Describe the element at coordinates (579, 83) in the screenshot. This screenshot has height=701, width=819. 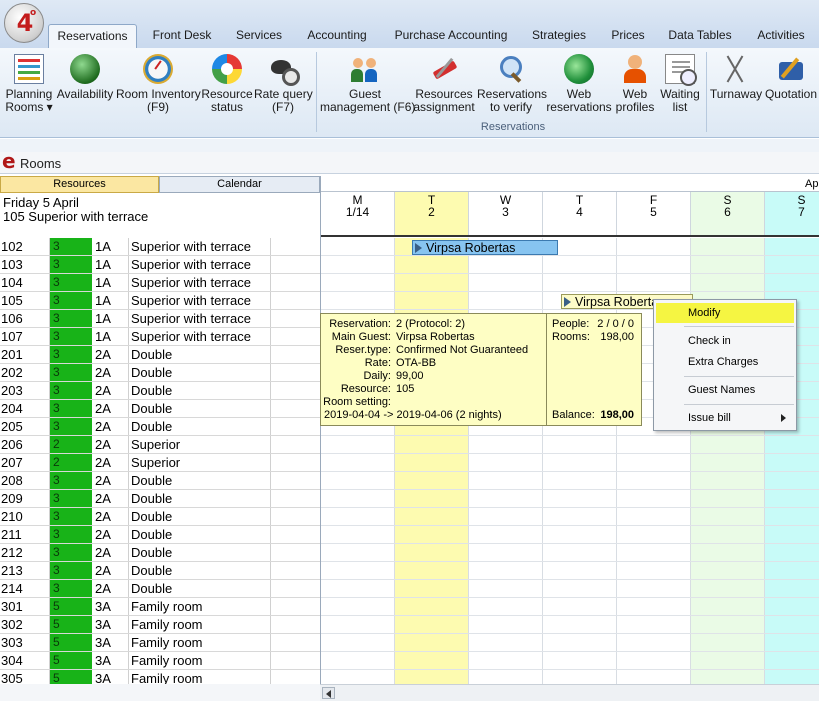
I see `web-reservations-button: Web reservations` at that location.